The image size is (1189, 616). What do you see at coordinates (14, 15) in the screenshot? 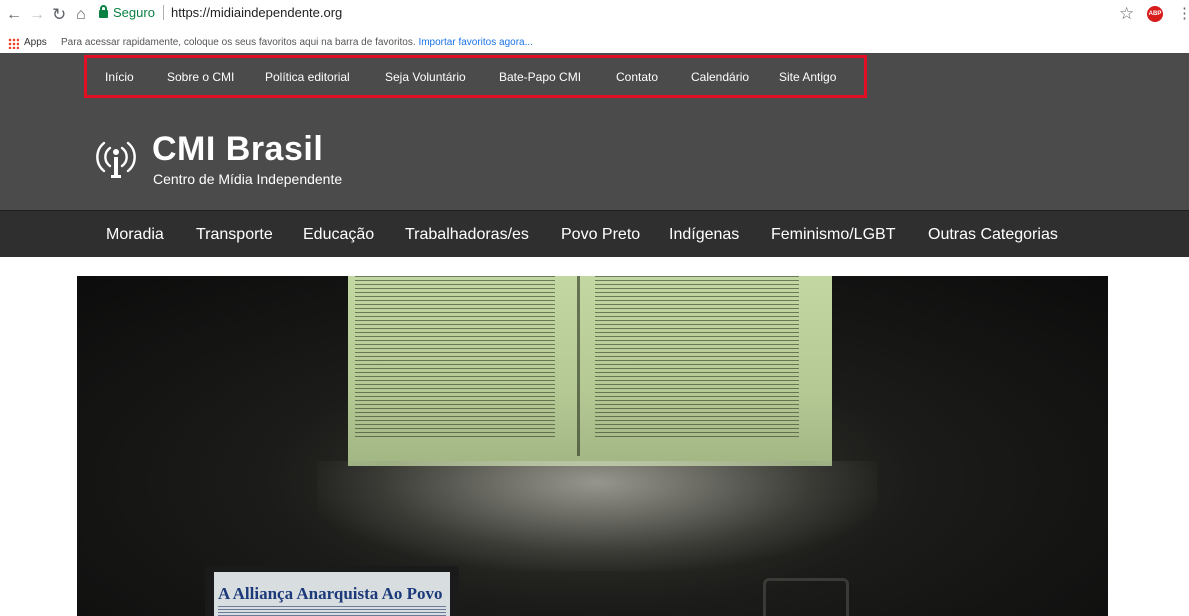
I see `back-icon: ←` at bounding box center [14, 15].